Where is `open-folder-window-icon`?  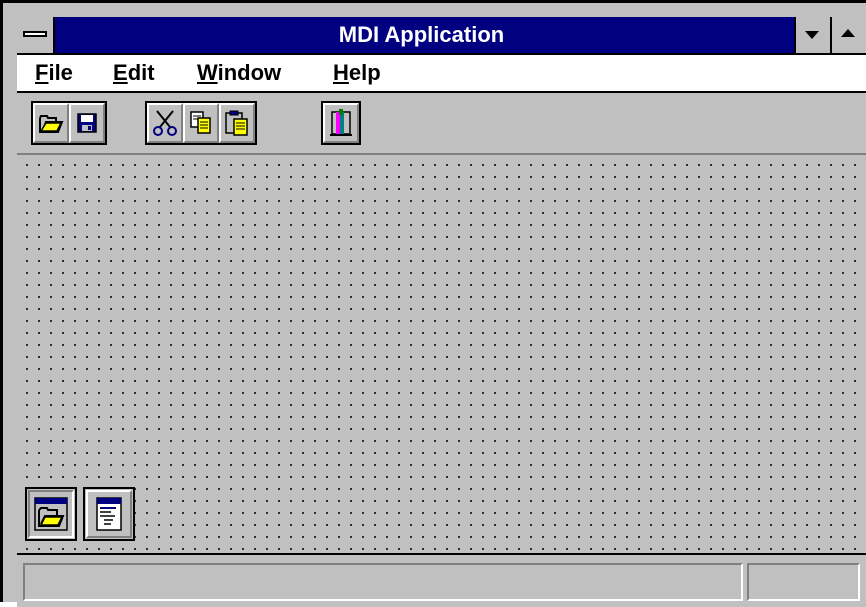 open-folder-window-icon is located at coordinates (51, 514).